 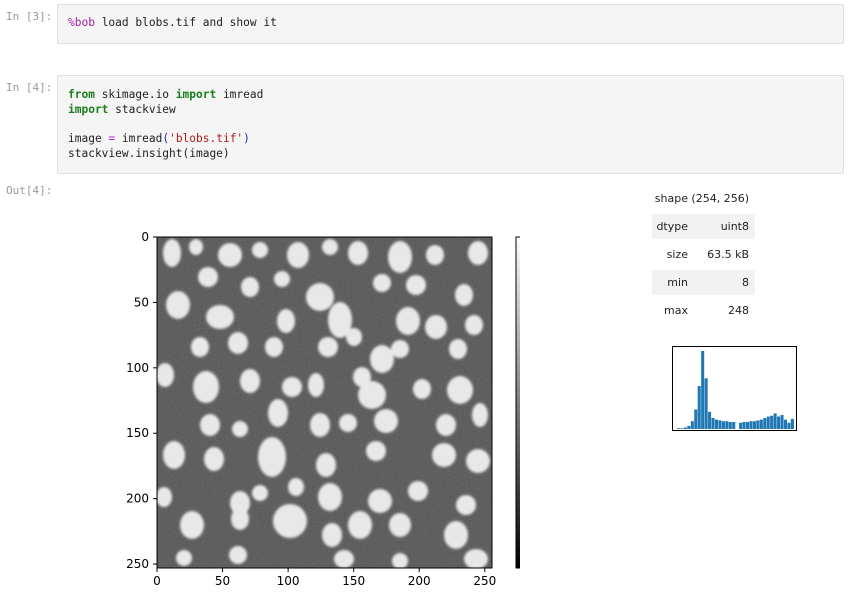 I want to click on colorbar, so click(x=517, y=402).